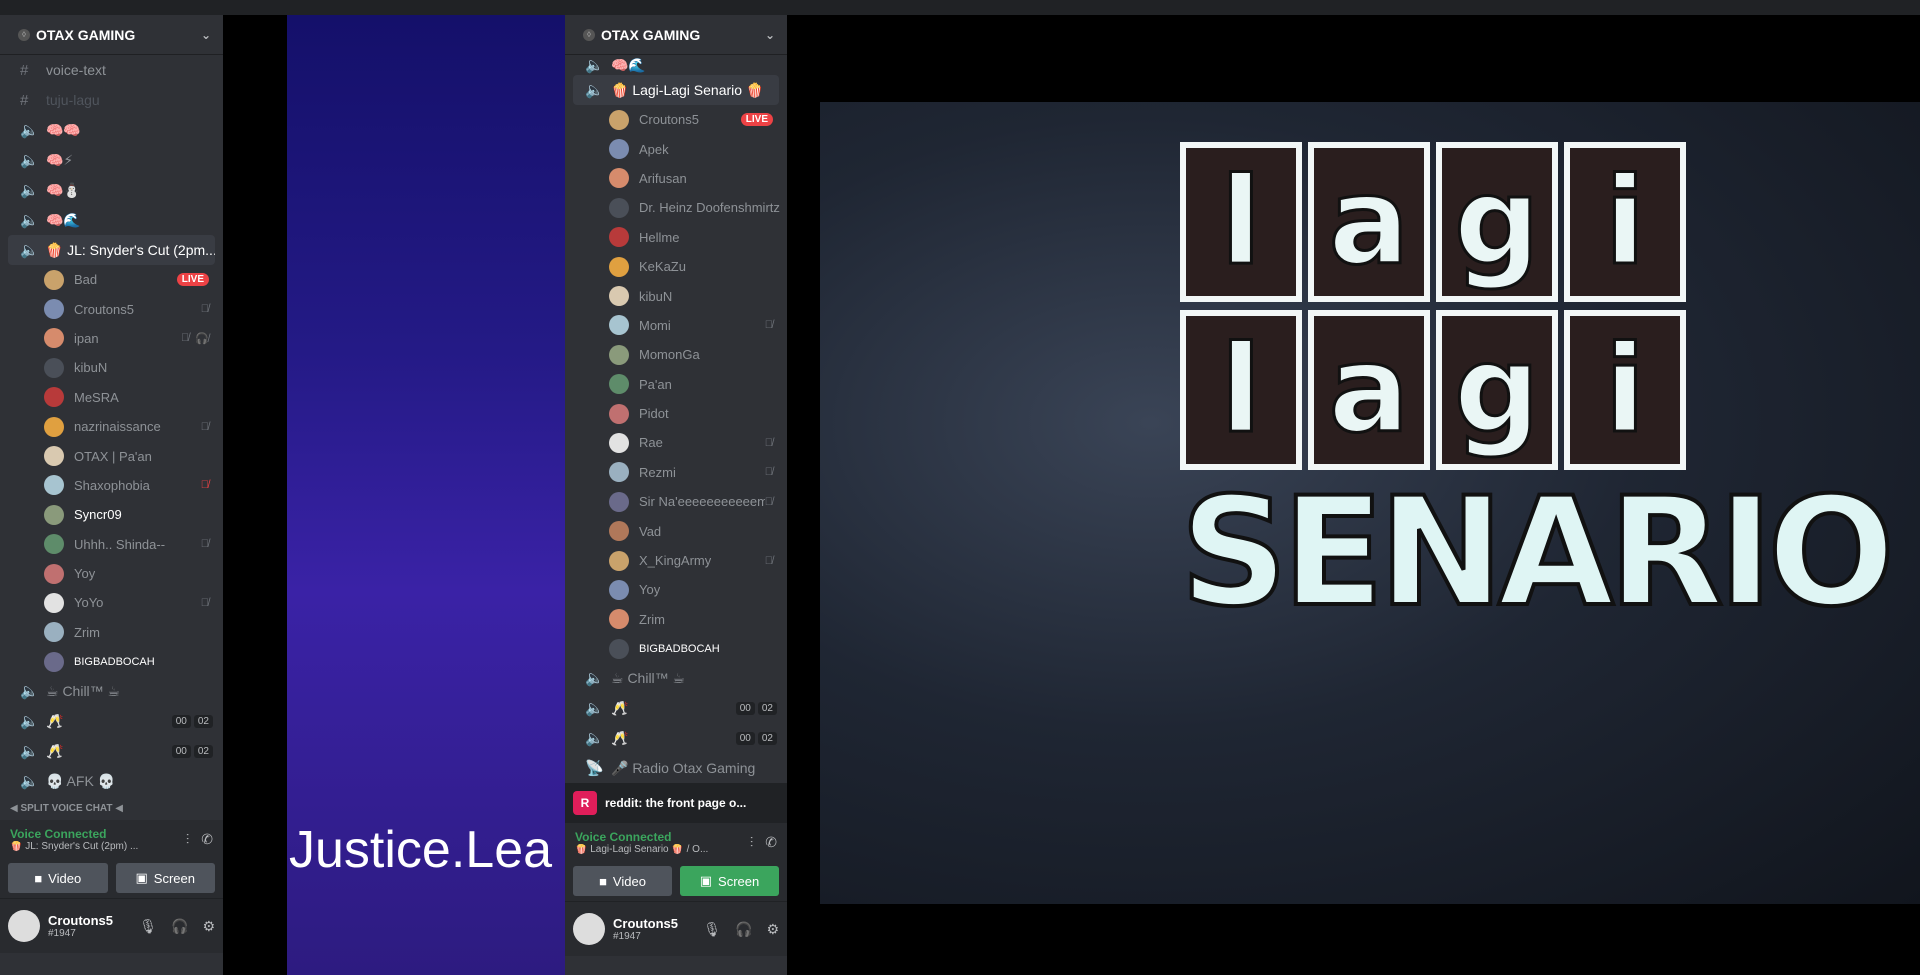 The width and height of the screenshot is (1920, 975). I want to click on channel-voice: 🔈 🧠🧠, so click(111, 130).